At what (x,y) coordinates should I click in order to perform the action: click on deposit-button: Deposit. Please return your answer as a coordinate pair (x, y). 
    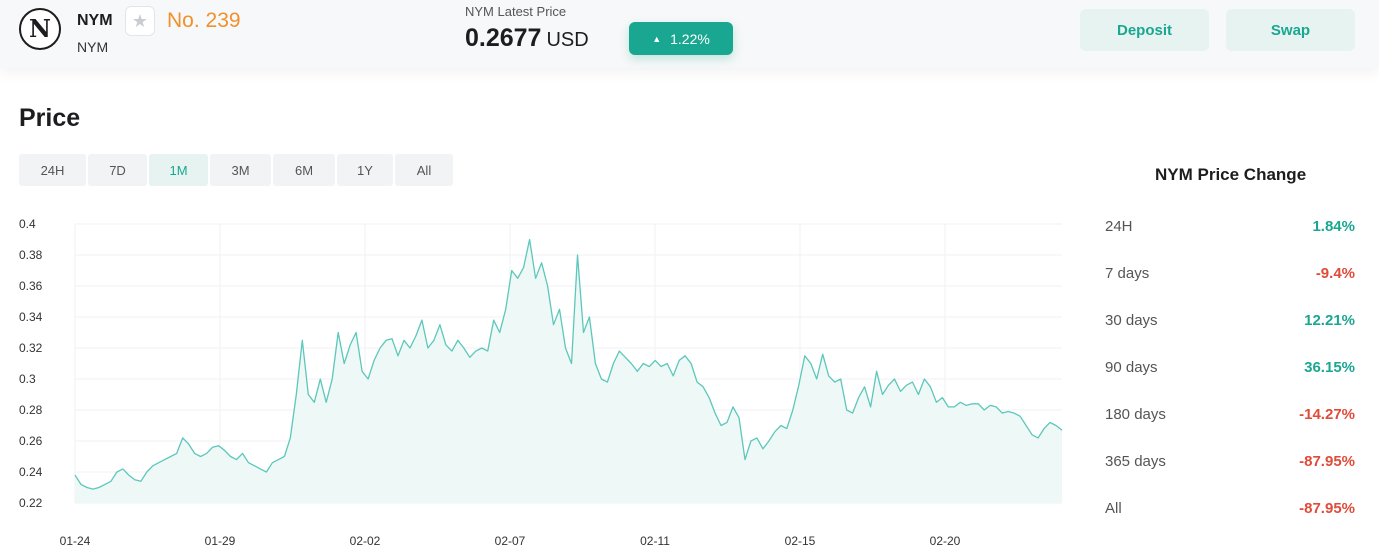
    Looking at the image, I should click on (1144, 30).